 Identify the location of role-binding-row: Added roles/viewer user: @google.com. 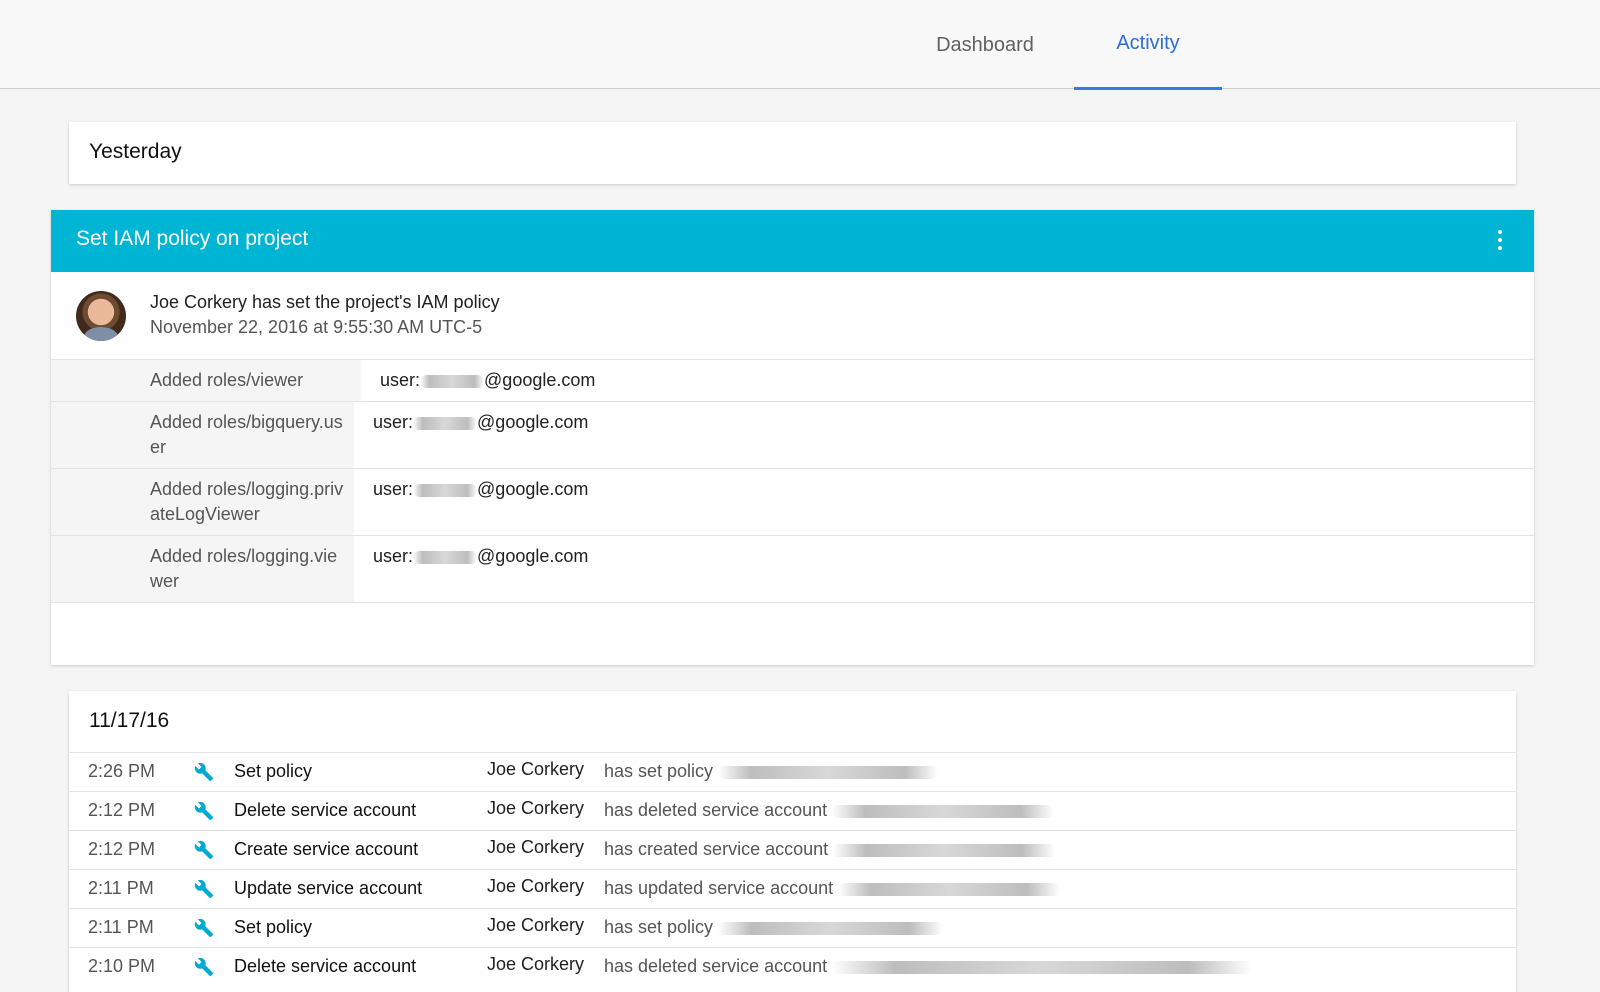
(792, 380).